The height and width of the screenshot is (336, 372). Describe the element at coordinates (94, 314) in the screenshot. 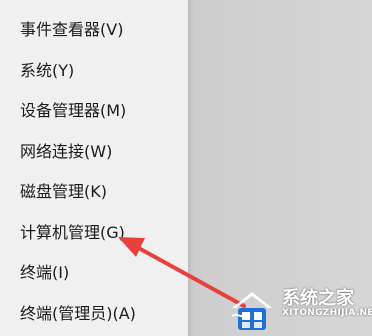

I see `menu-item-terminal-admin: 终端(管理员)(A)` at that location.